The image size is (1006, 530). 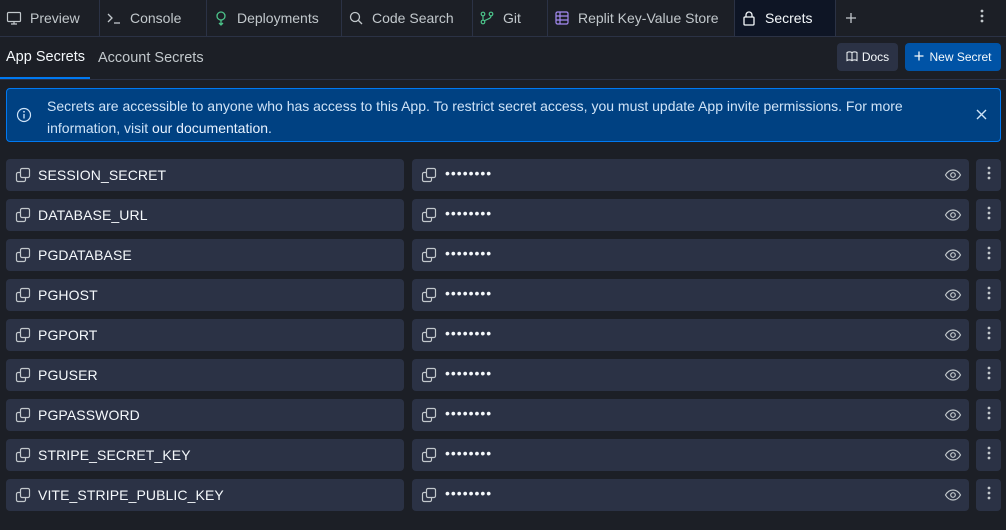 I want to click on pane-menu-button, so click(x=982, y=18).